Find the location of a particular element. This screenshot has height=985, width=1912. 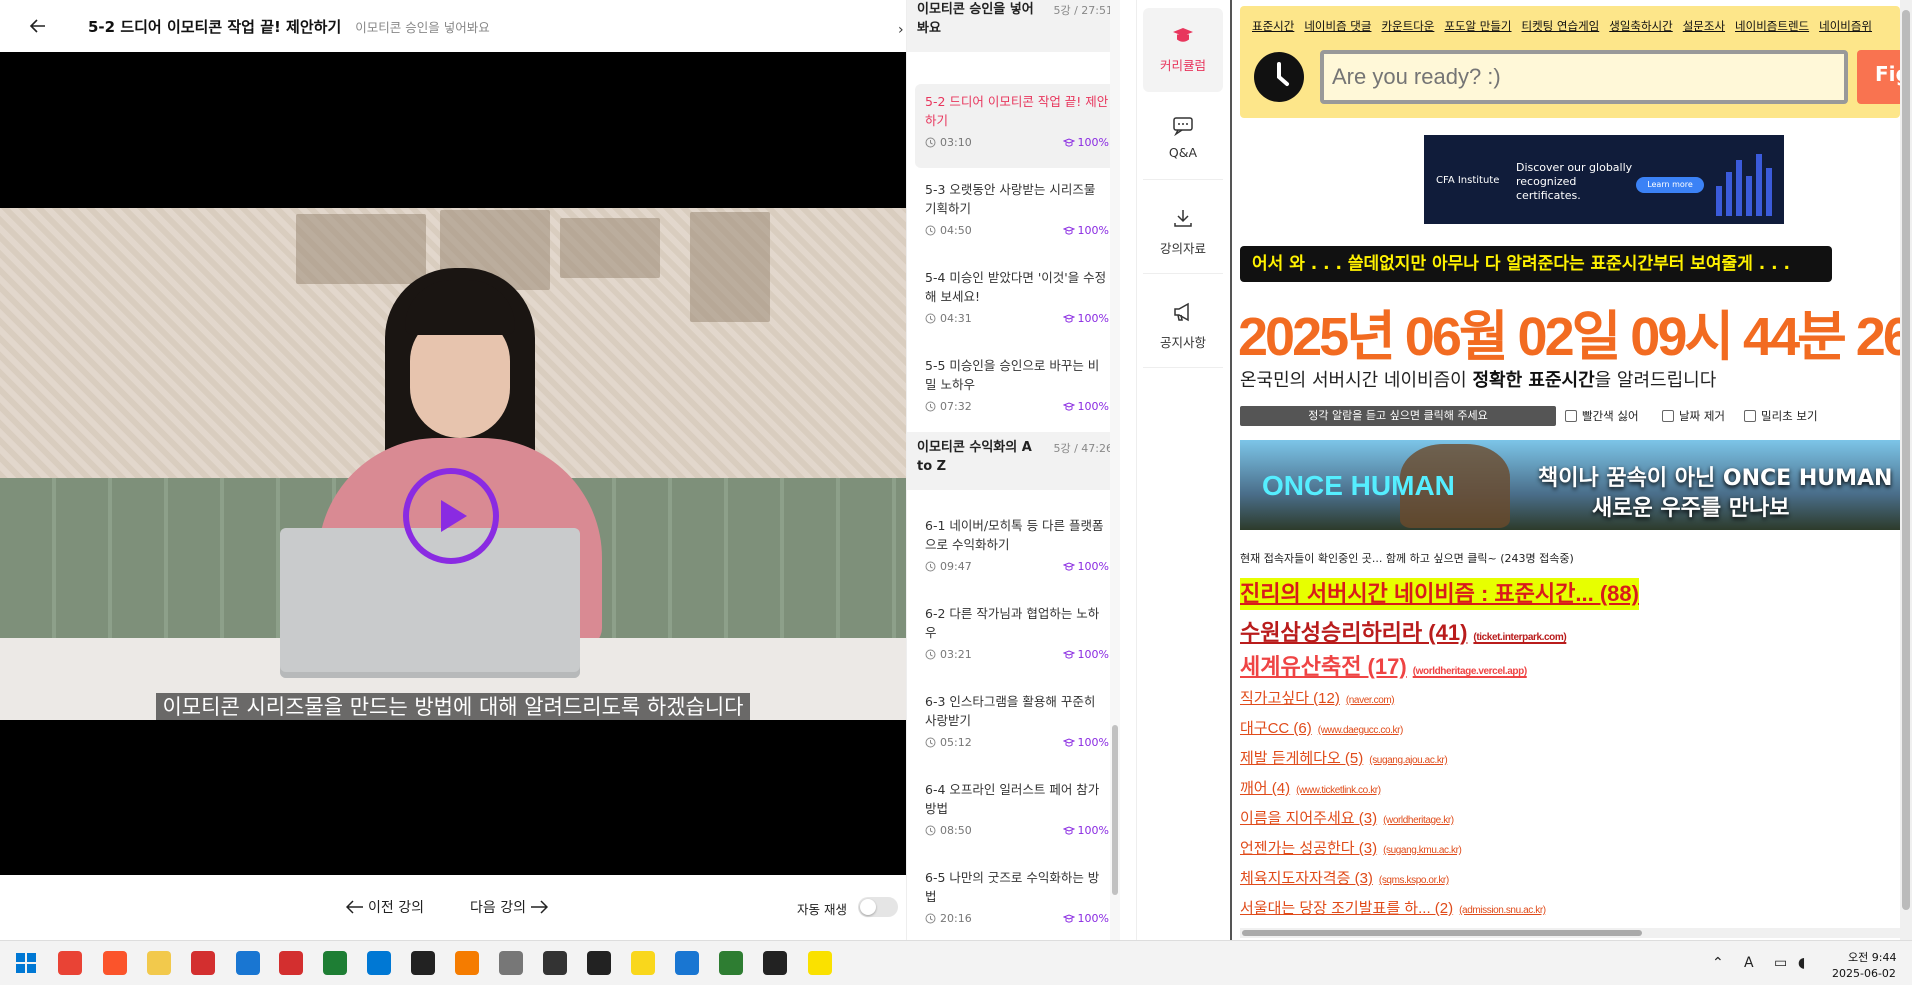

lesson-item: 5-3 오랫동안 사랑받는 시리즈물 기획하기 04:50 100% is located at coordinates (1017, 214).